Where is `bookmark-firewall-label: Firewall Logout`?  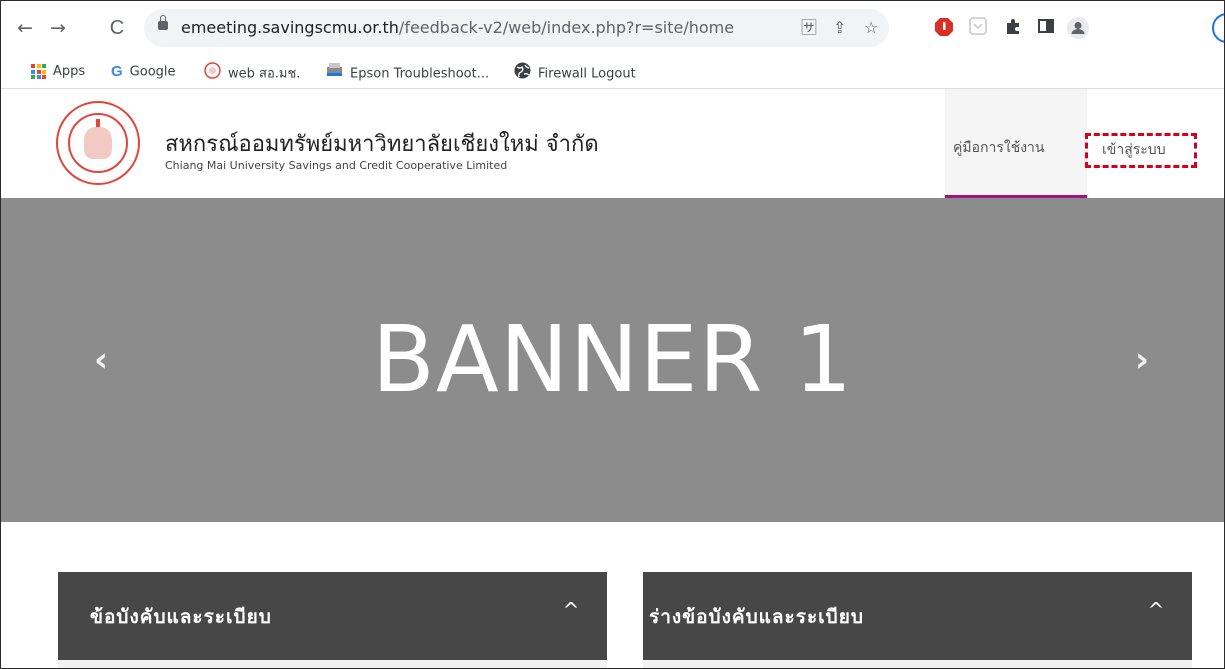 bookmark-firewall-label: Firewall Logout is located at coordinates (587, 74).